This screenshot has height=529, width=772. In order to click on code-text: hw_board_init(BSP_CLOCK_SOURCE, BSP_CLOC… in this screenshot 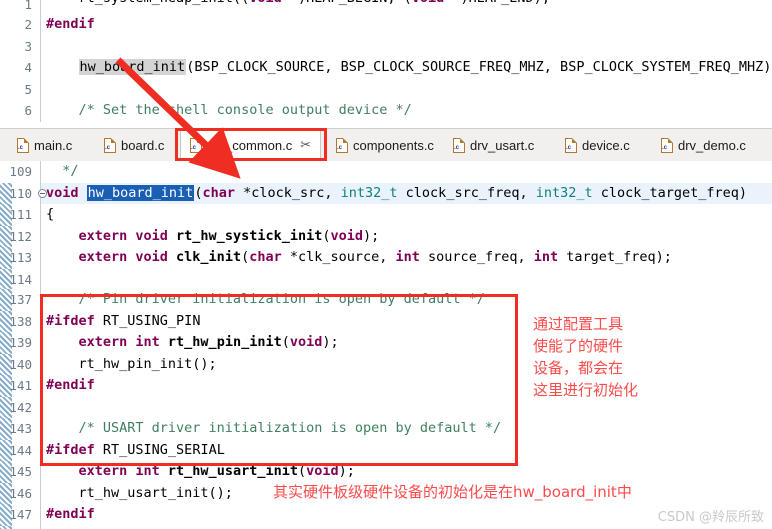, I will do `click(409, 68)`.